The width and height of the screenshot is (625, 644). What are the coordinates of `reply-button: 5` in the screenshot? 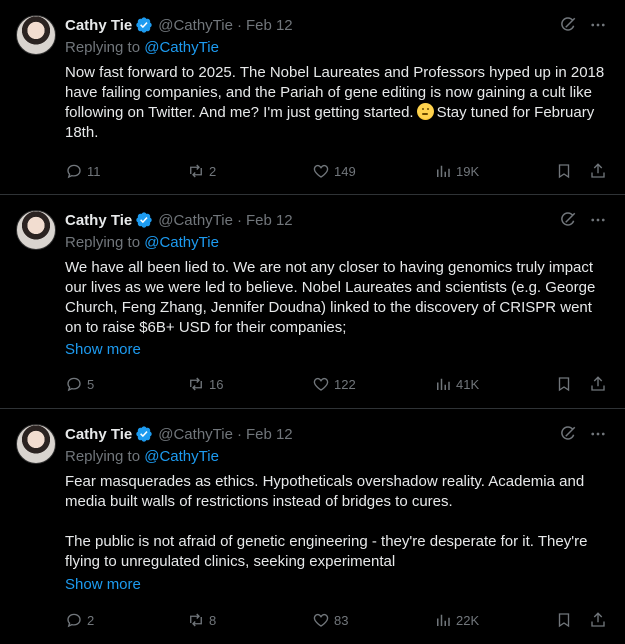 It's located at (79, 384).